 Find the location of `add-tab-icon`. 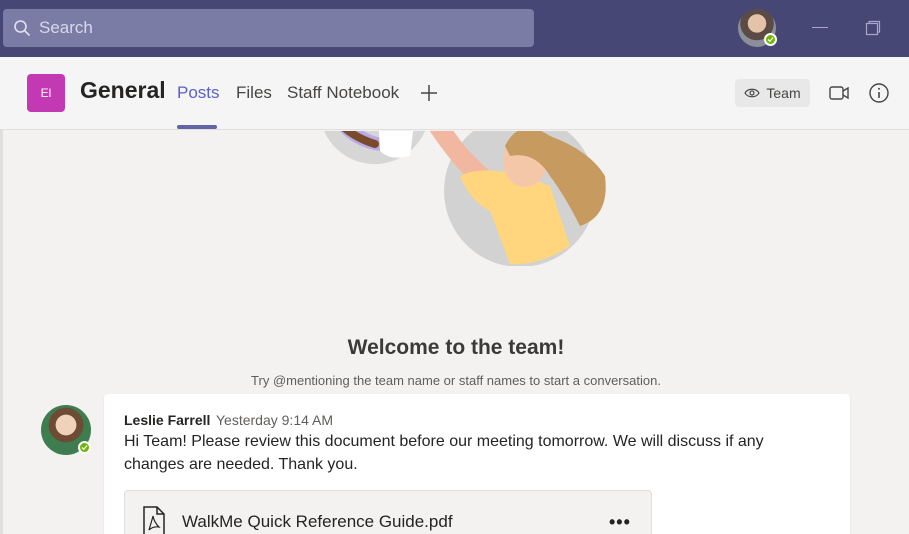

add-tab-icon is located at coordinates (429, 93).